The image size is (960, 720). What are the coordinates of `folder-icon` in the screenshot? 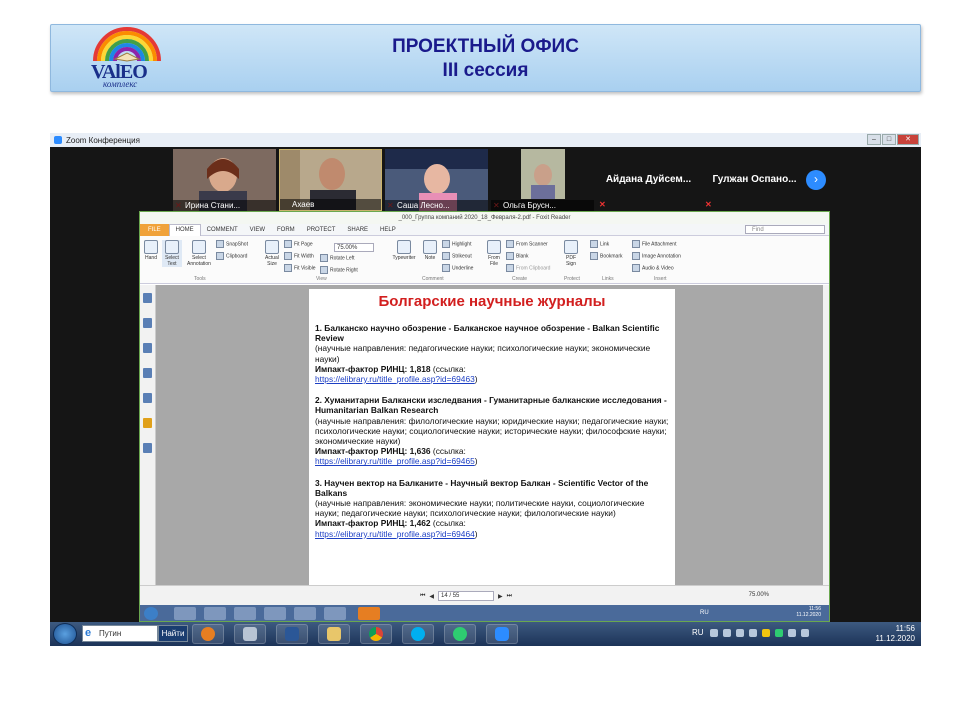 It's located at (215, 613).